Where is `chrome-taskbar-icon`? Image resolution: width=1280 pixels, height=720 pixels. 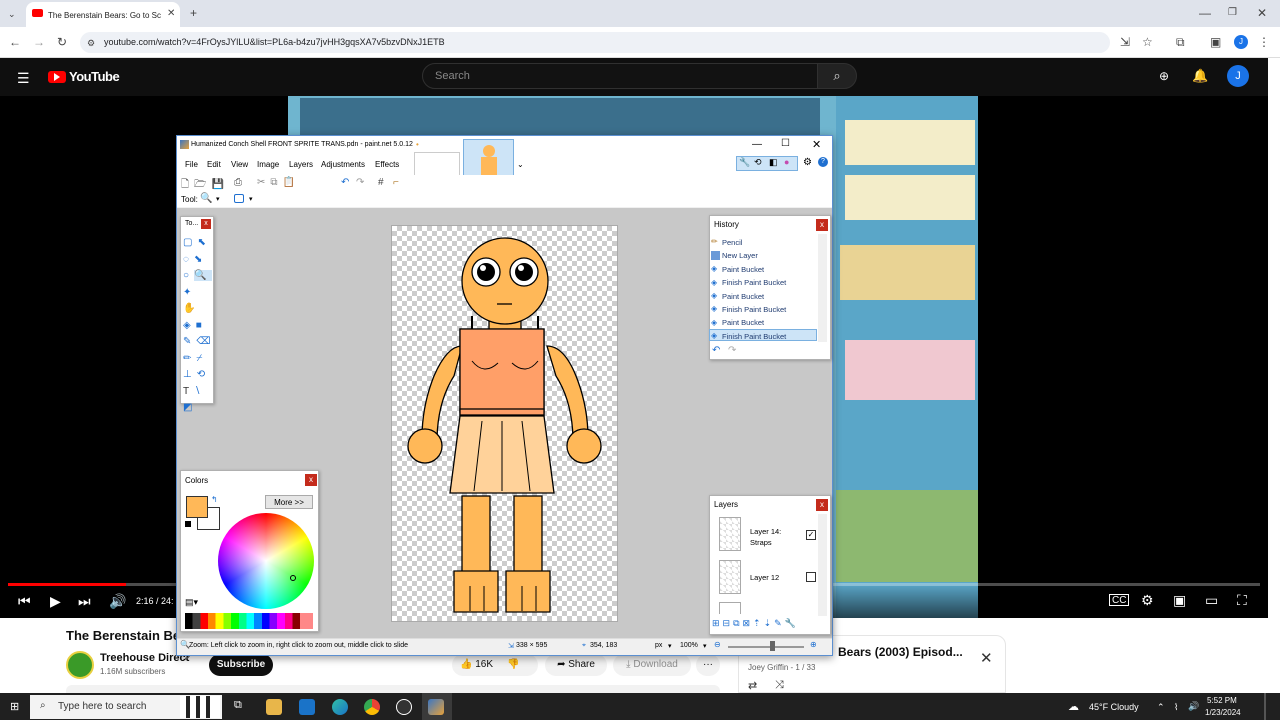
chrome-taskbar-icon is located at coordinates (372, 707).